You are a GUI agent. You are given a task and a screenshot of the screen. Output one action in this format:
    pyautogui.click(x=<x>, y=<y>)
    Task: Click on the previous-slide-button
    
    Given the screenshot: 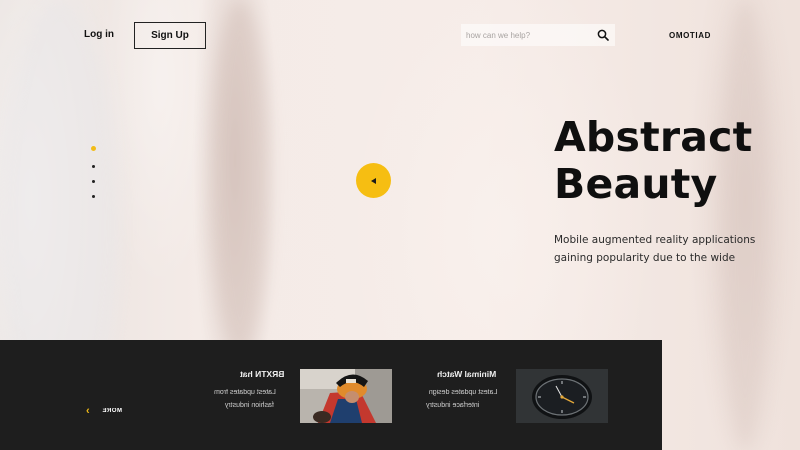 What is the action you would take?
    pyautogui.click(x=373, y=180)
    